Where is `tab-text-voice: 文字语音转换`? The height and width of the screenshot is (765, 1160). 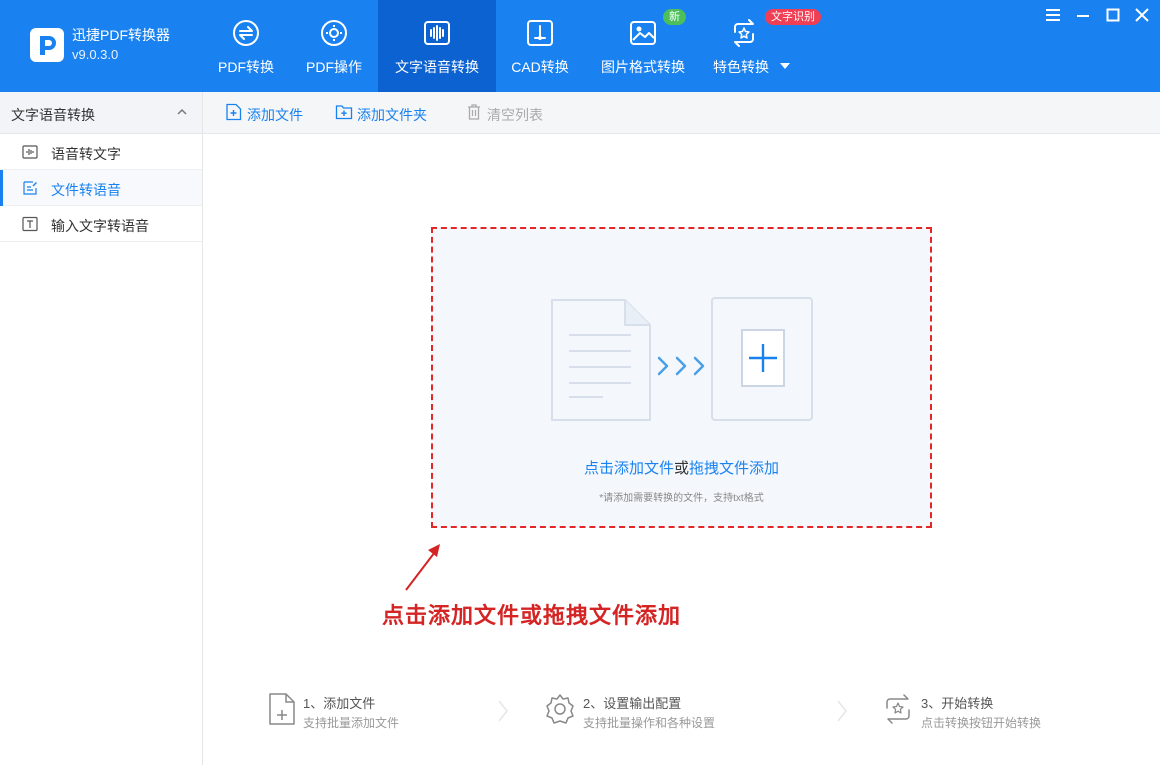
tab-text-voice: 文字语音转换 is located at coordinates (437, 46).